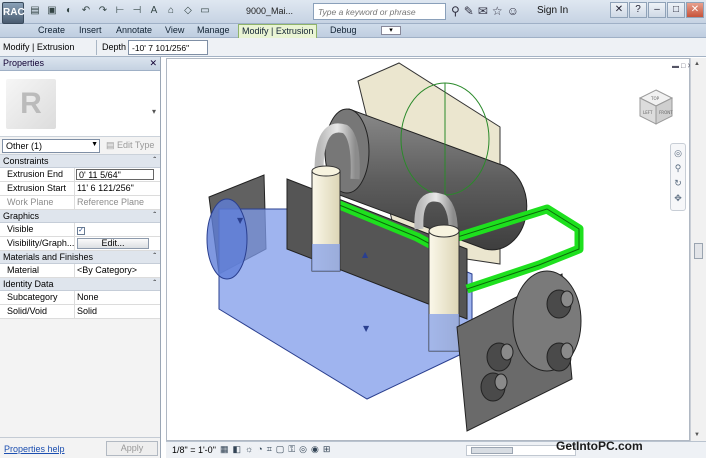 This screenshot has width=706, height=458. I want to click on properties-help-link: Properties help, so click(34, 449).